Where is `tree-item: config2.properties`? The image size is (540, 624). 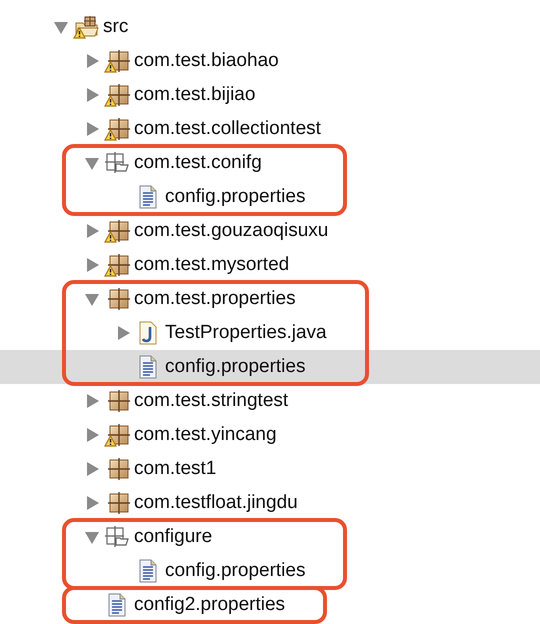 tree-item: config2.properties is located at coordinates (175, 605).